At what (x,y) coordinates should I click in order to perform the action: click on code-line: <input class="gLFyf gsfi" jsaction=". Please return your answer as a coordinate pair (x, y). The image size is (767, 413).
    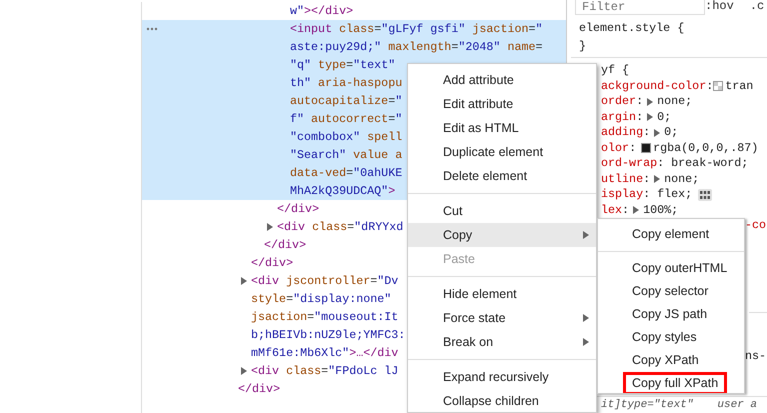
    Looking at the image, I should click on (416, 29).